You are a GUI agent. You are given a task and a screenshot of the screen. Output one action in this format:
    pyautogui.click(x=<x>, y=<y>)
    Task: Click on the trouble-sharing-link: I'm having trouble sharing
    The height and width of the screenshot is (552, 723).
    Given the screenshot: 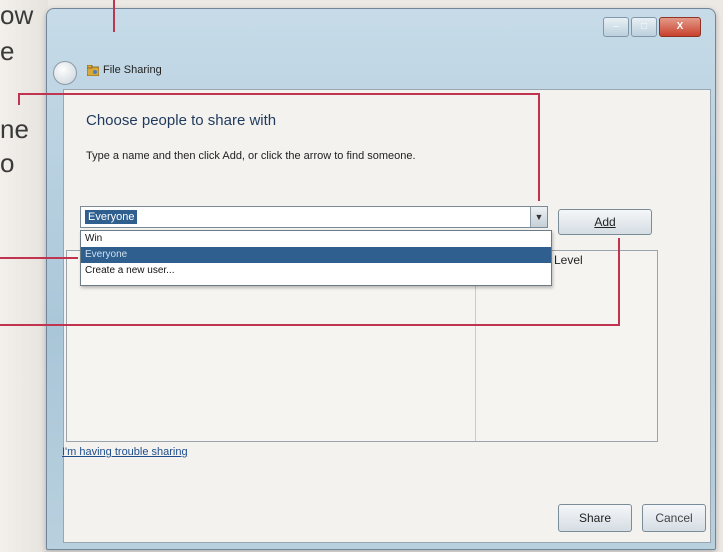 What is the action you would take?
    pyautogui.click(x=125, y=452)
    